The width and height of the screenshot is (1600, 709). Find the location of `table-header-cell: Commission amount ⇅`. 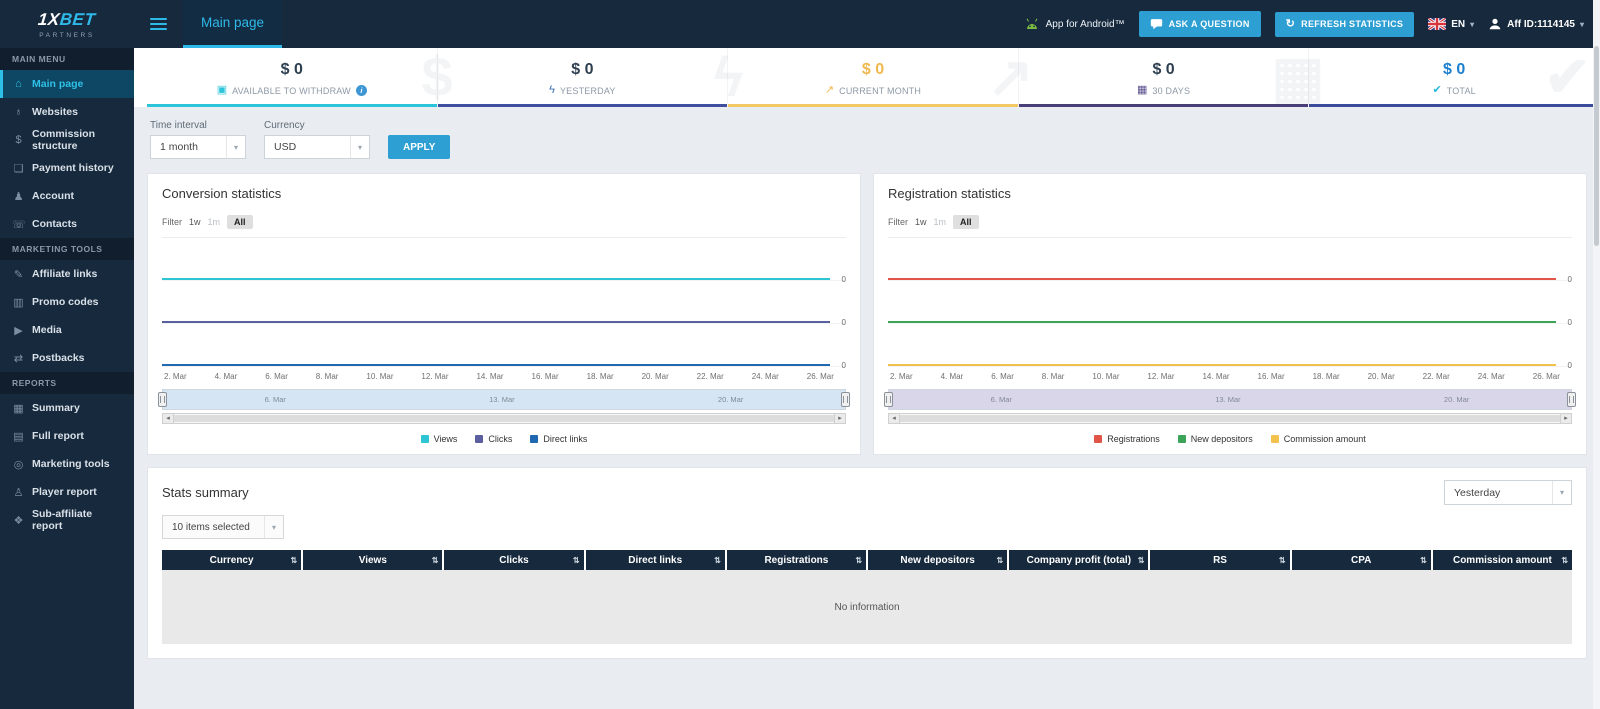

table-header-cell: Commission amount ⇅ is located at coordinates (1502, 560).